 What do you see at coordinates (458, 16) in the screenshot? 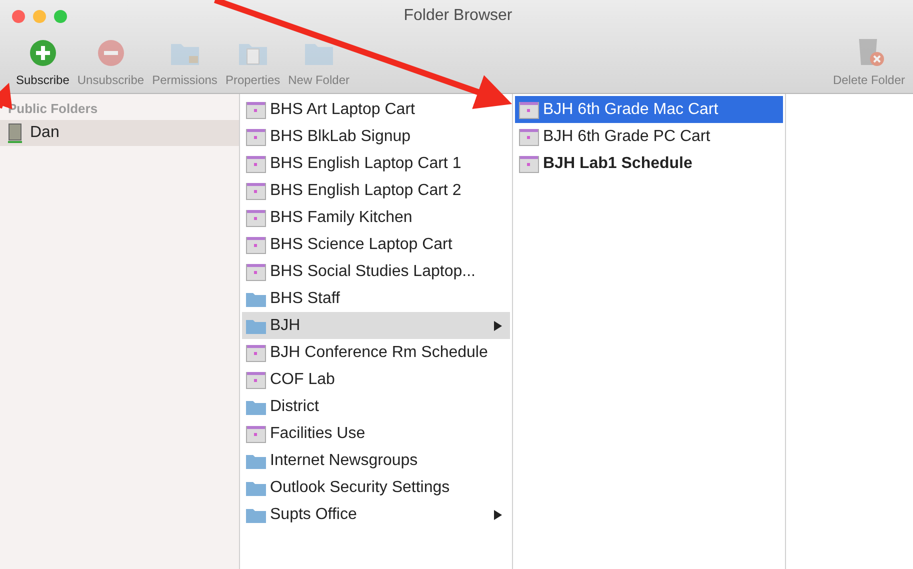
I see `window-title: Folder Browser` at bounding box center [458, 16].